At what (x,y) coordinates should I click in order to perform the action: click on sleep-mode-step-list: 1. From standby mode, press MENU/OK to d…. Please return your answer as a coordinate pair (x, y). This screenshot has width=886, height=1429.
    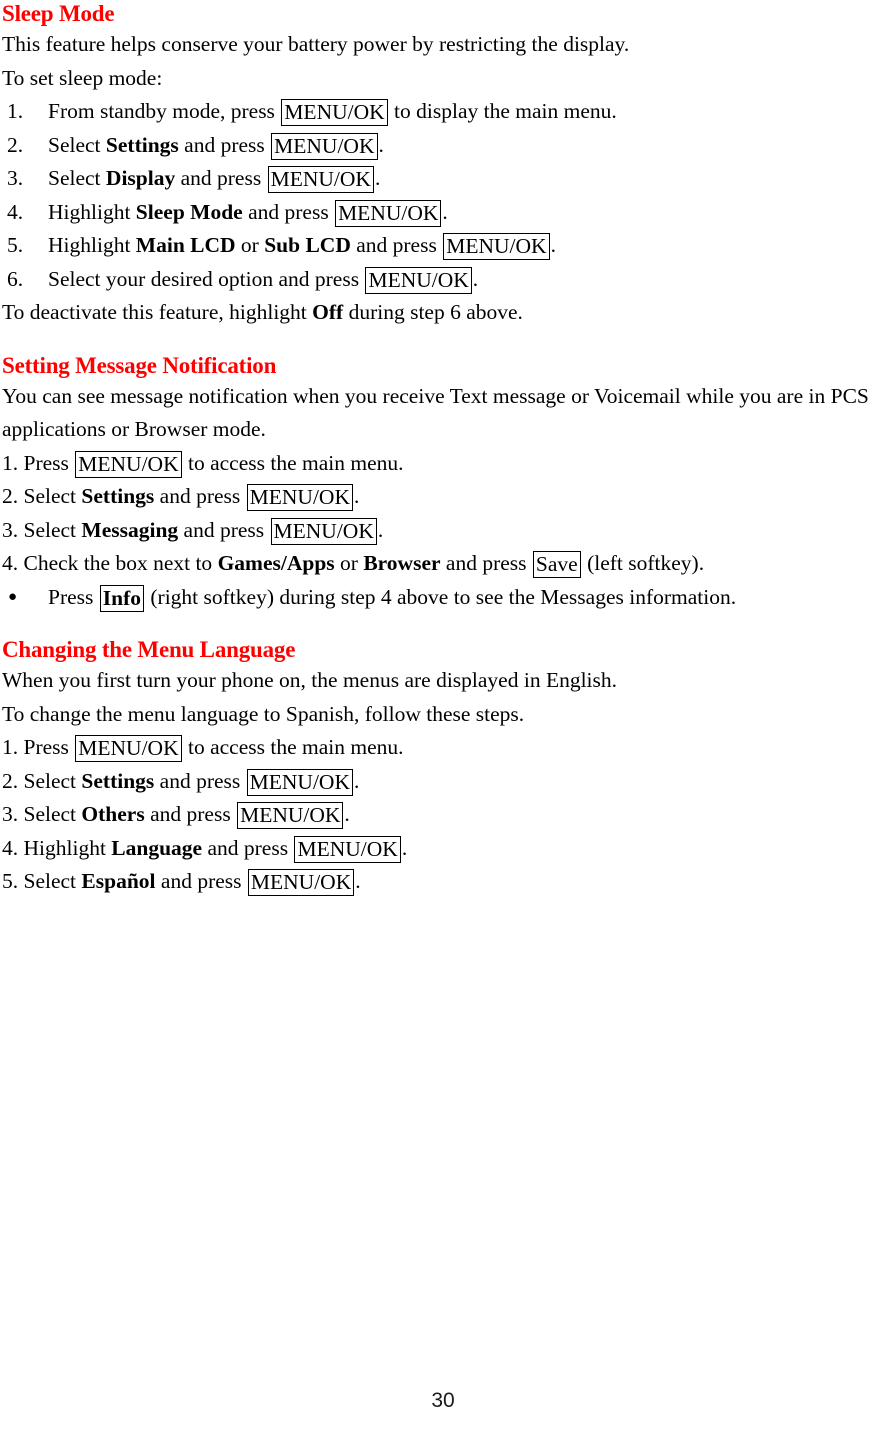
    Looking at the image, I should click on (444, 195).